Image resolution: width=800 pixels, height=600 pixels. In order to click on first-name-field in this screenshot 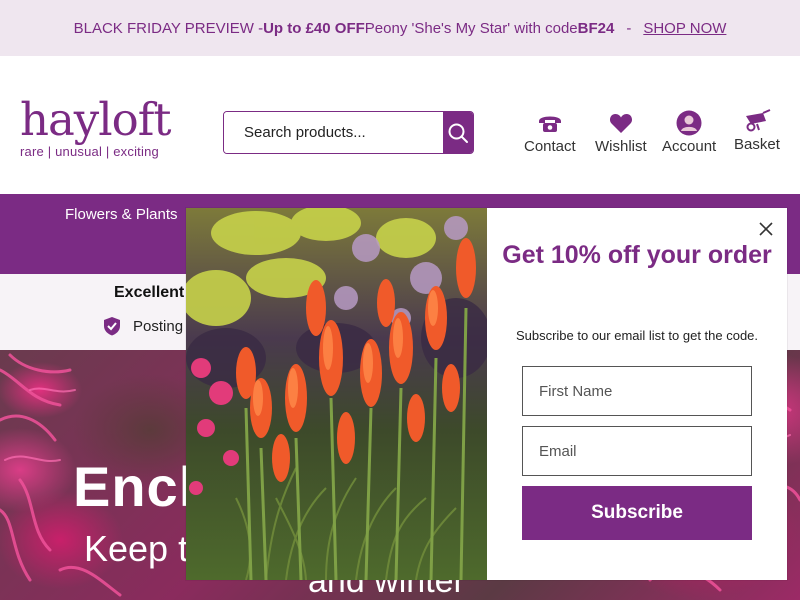, I will do `click(637, 391)`.